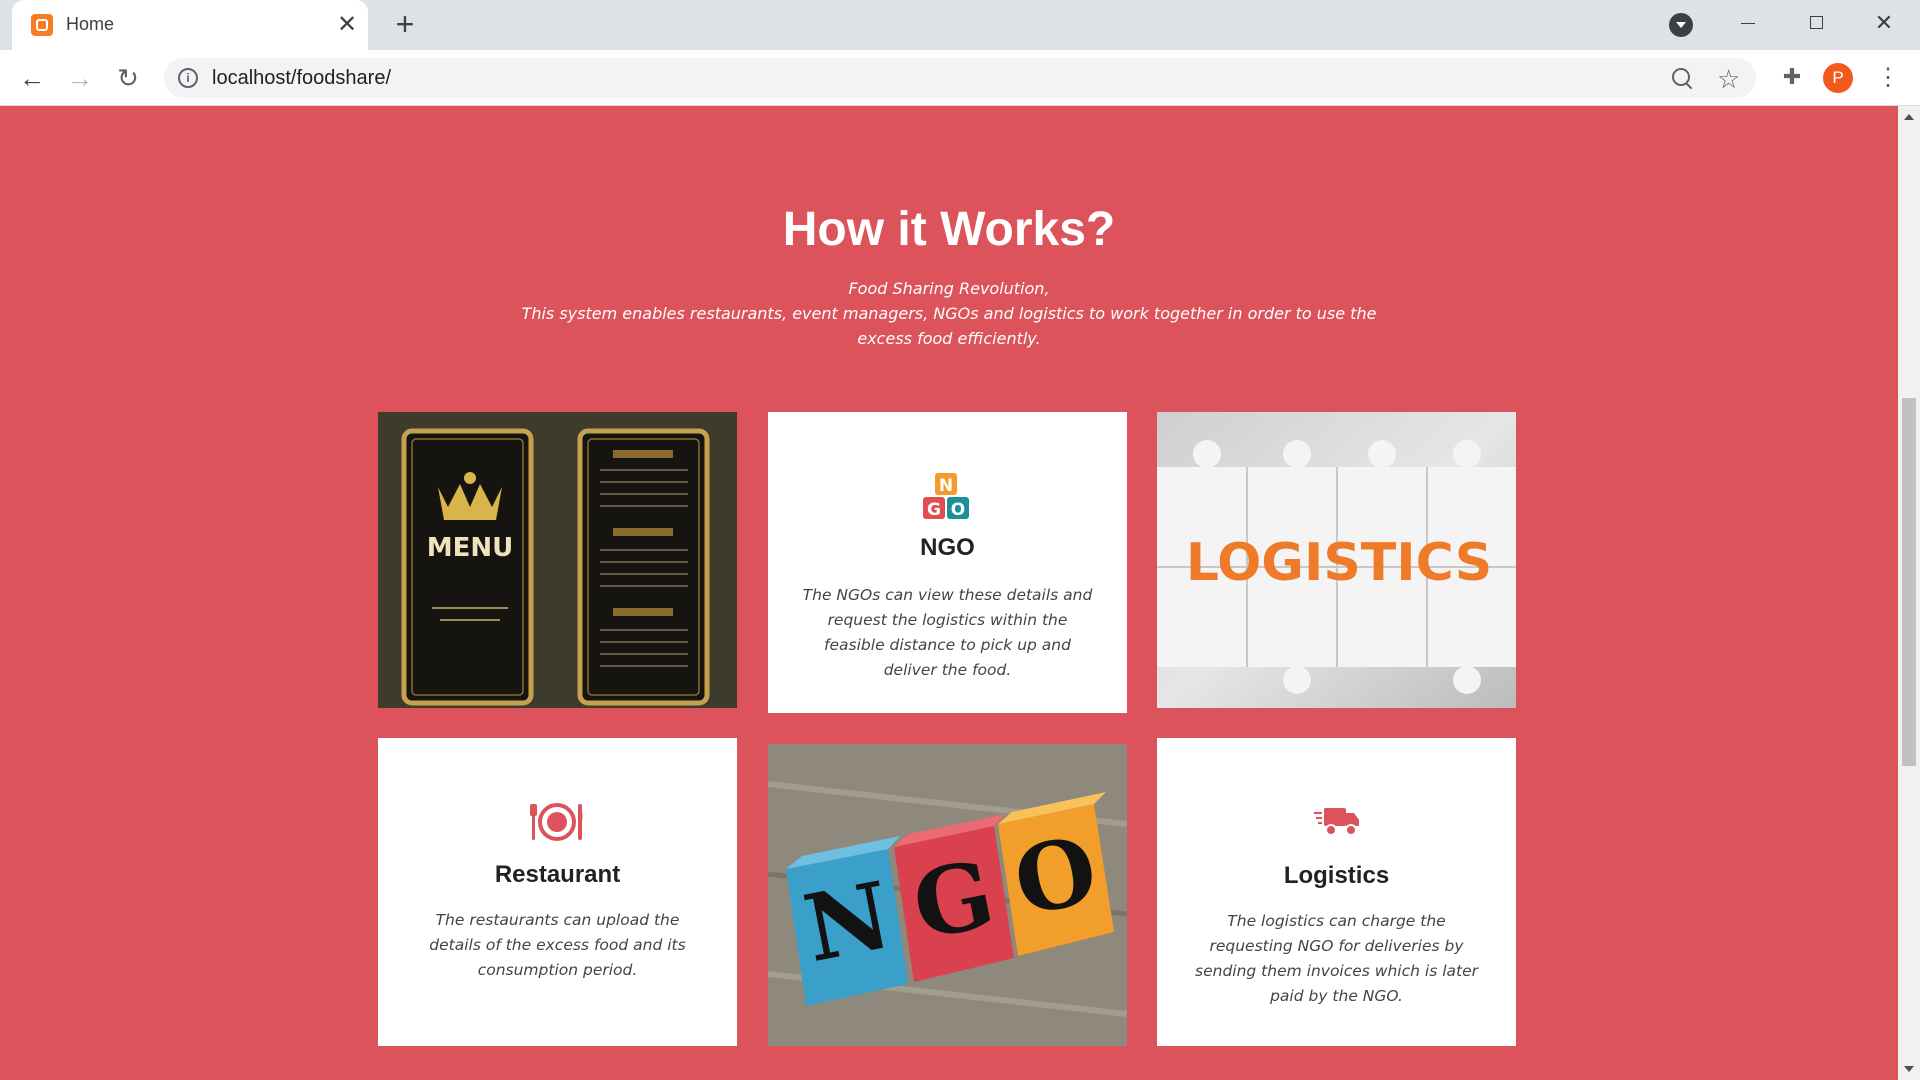 The width and height of the screenshot is (1920, 1080). What do you see at coordinates (32, 78) in the screenshot?
I see `back-arrow-icon: ←` at bounding box center [32, 78].